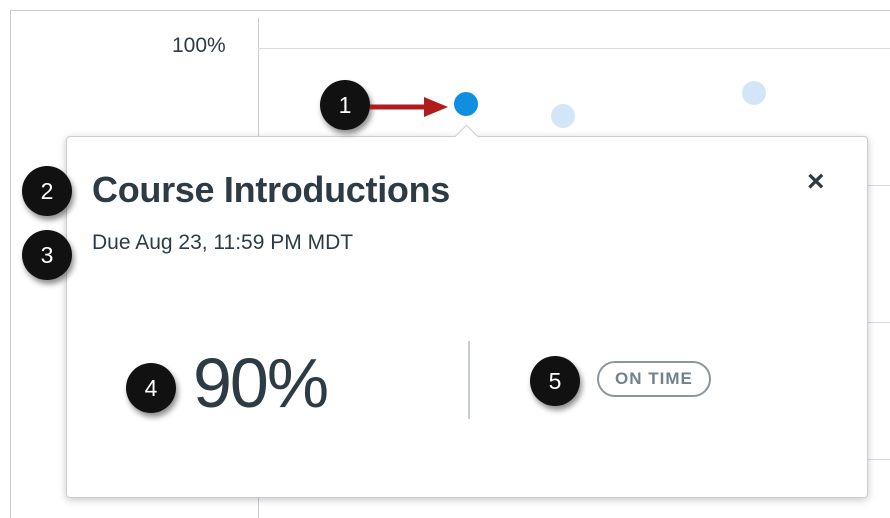 The image size is (890, 518). I want to click on callout-4: 4, so click(151, 388).